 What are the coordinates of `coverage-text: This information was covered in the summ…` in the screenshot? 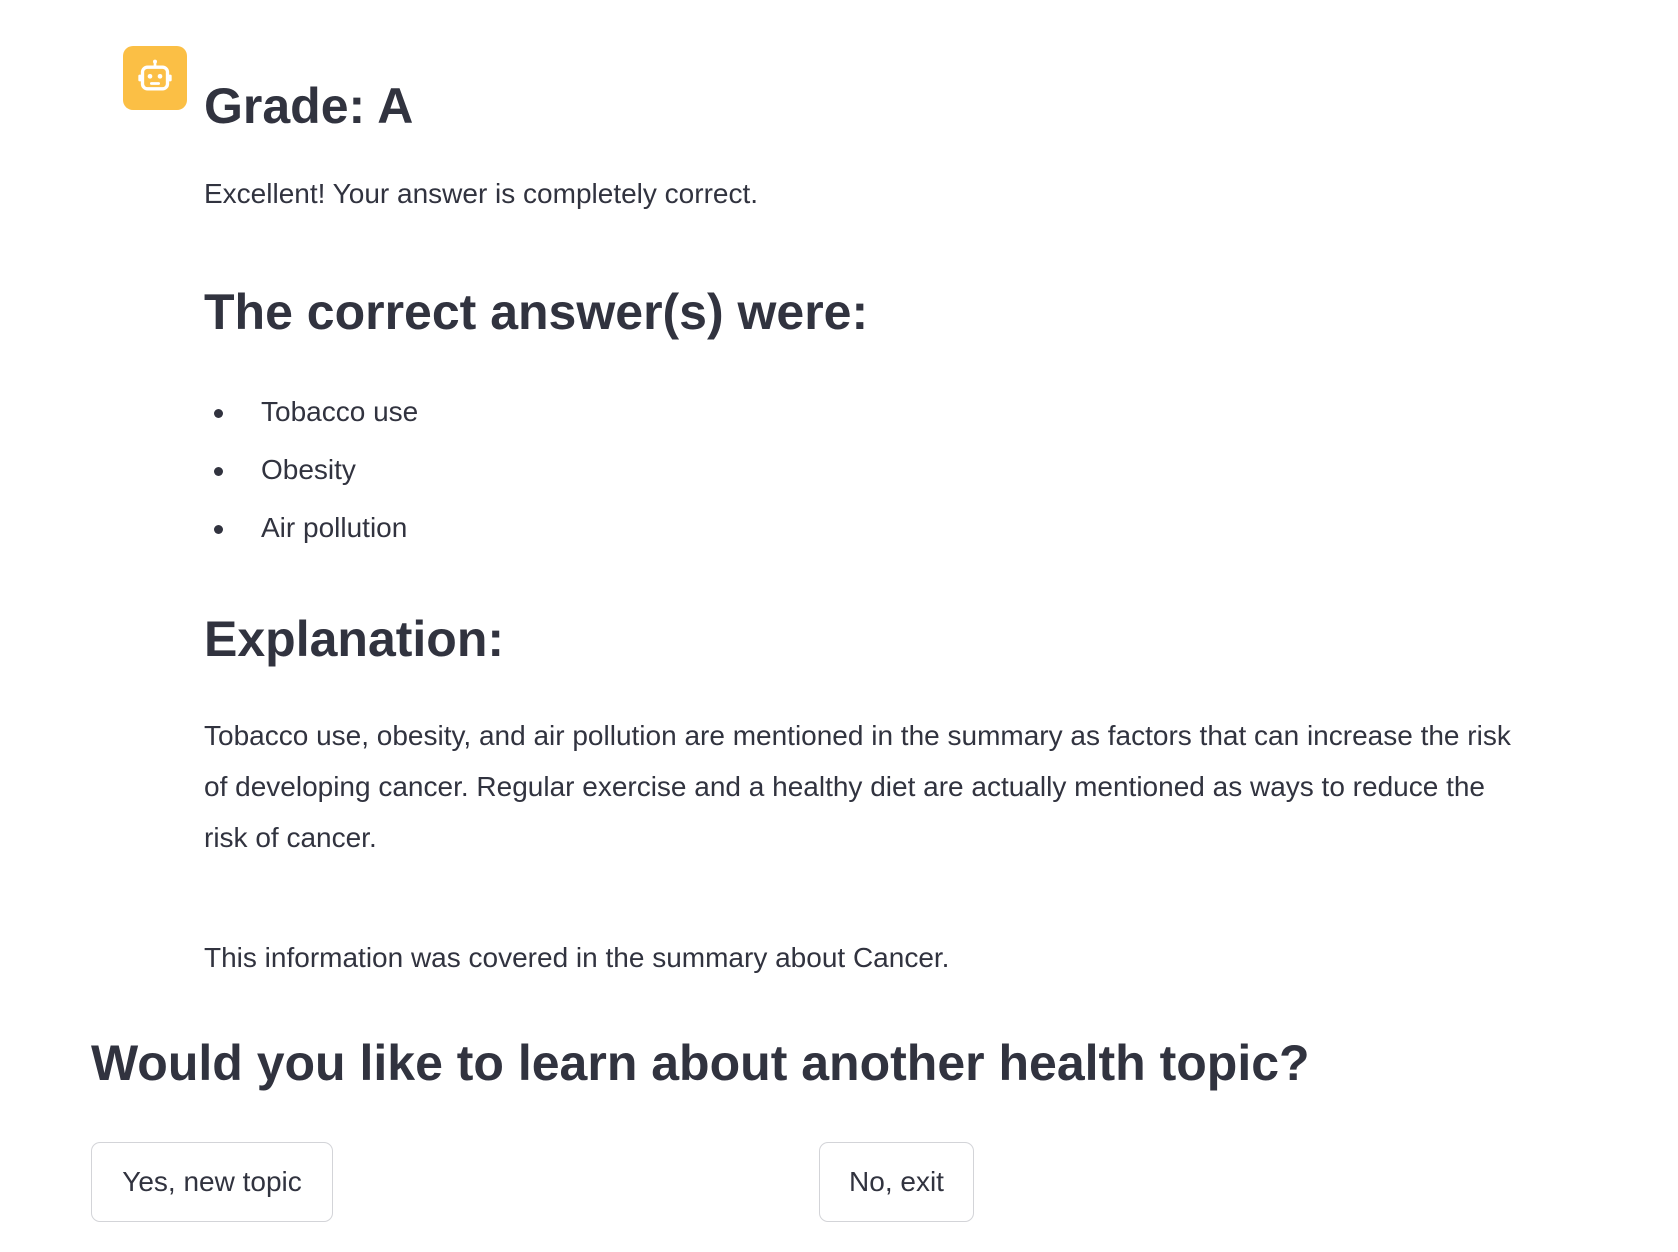 It's located at (577, 957).